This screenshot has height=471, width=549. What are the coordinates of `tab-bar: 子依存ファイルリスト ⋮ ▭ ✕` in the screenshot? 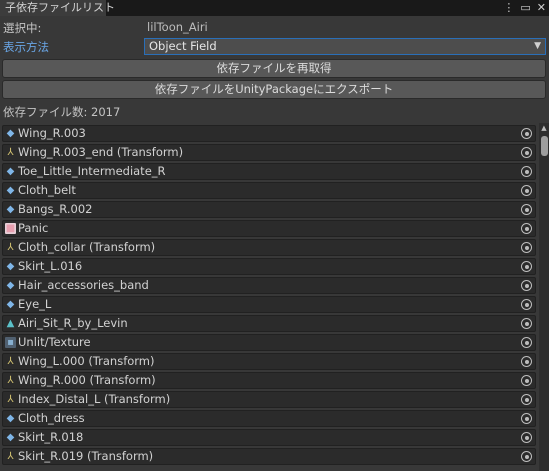 It's located at (274, 8).